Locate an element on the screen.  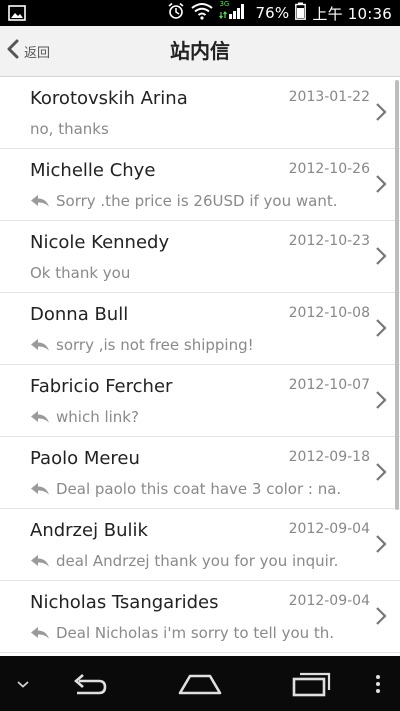
chevron-down-icon is located at coordinates (23, 683).